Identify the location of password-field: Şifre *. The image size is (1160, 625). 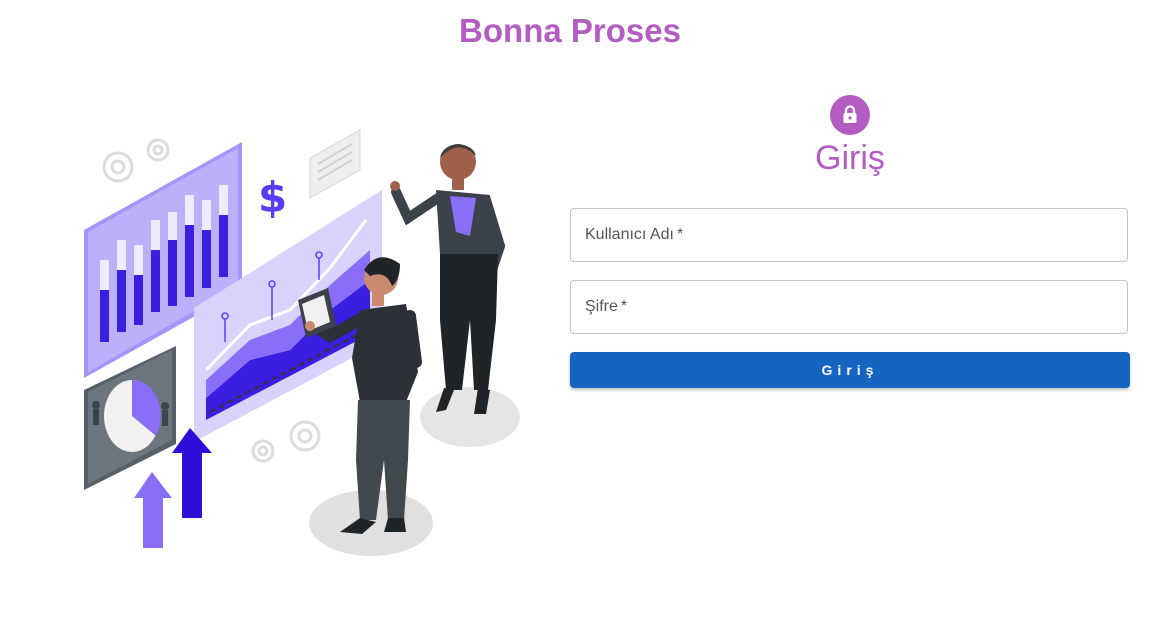
(849, 307).